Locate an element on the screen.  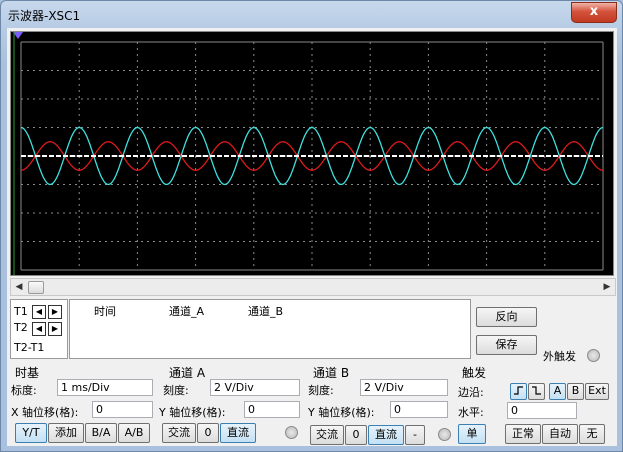
channel-b-ac-button: 交流 is located at coordinates (327, 435).